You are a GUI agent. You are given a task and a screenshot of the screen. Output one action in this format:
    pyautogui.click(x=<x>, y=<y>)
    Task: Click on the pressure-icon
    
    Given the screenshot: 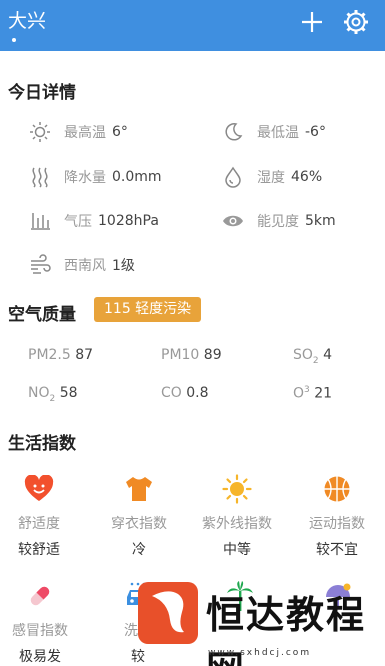 What is the action you would take?
    pyautogui.click(x=40, y=221)
    